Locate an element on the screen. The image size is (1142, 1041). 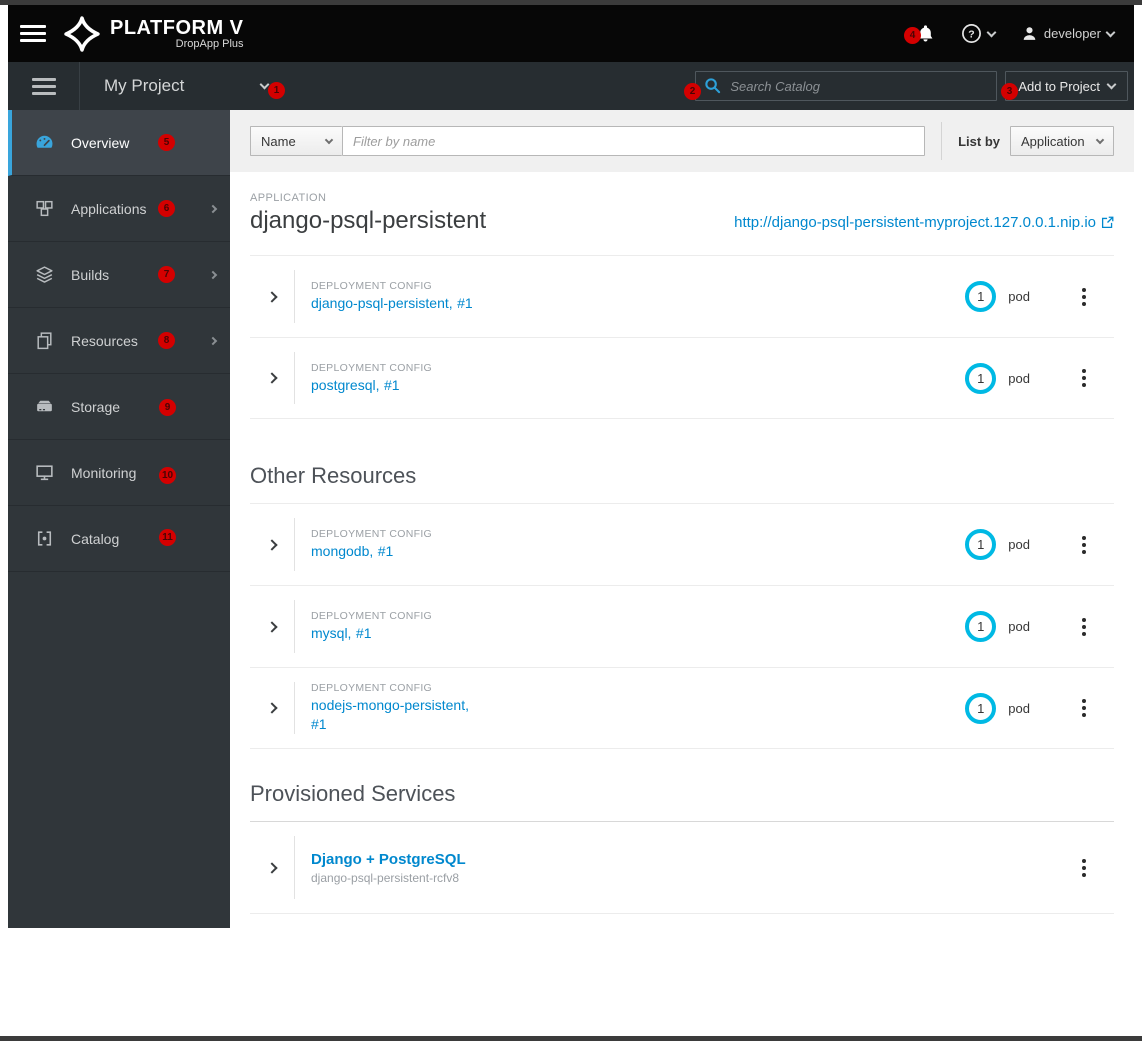
add-to-project-button: Add to Project is located at coordinates (1066, 86).